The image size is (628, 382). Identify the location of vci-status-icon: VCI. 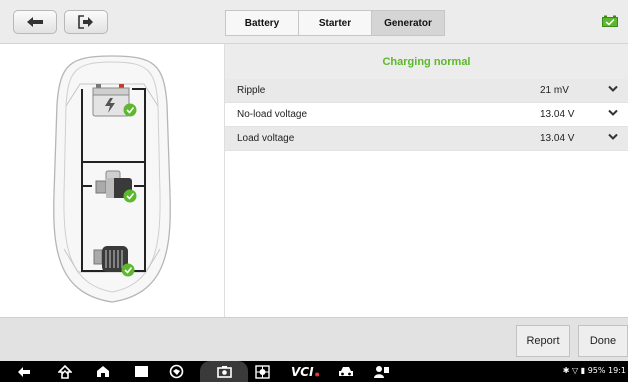
(305, 371).